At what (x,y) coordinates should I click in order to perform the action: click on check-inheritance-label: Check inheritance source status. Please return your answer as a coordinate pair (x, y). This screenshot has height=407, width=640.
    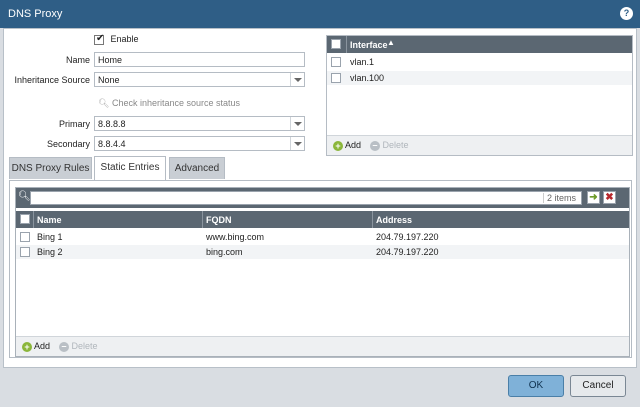
    Looking at the image, I should click on (176, 103).